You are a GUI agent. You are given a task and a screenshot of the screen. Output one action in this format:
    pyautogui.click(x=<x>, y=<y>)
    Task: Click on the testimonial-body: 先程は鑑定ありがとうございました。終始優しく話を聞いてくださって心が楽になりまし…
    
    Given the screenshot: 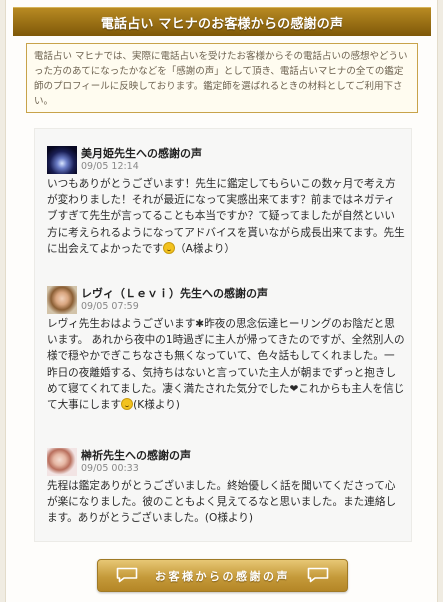 What is the action you would take?
    pyautogui.click(x=222, y=502)
    